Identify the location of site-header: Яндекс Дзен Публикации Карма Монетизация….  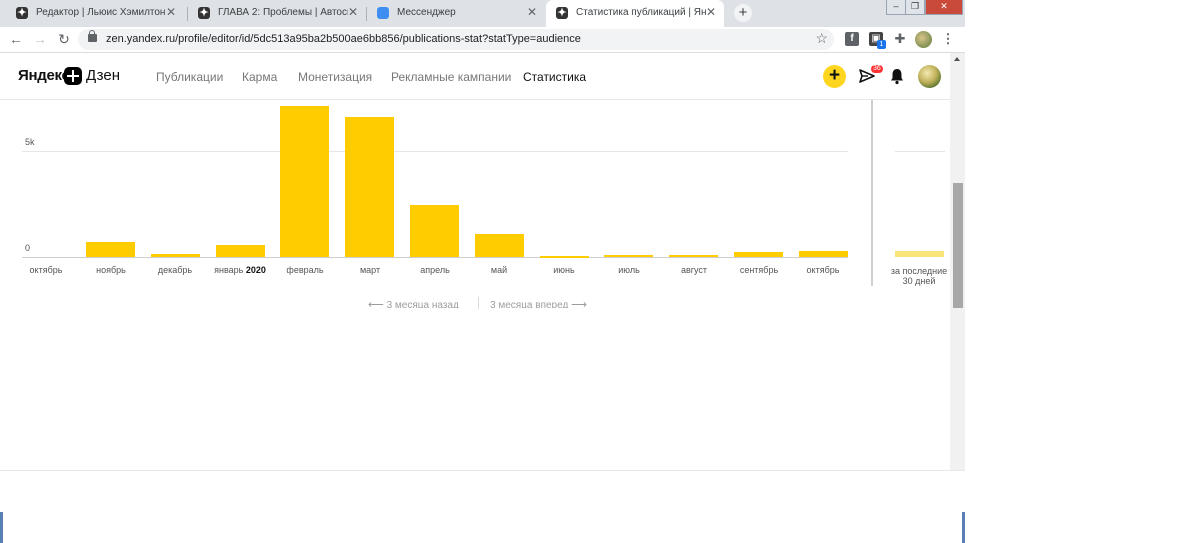
(475, 76).